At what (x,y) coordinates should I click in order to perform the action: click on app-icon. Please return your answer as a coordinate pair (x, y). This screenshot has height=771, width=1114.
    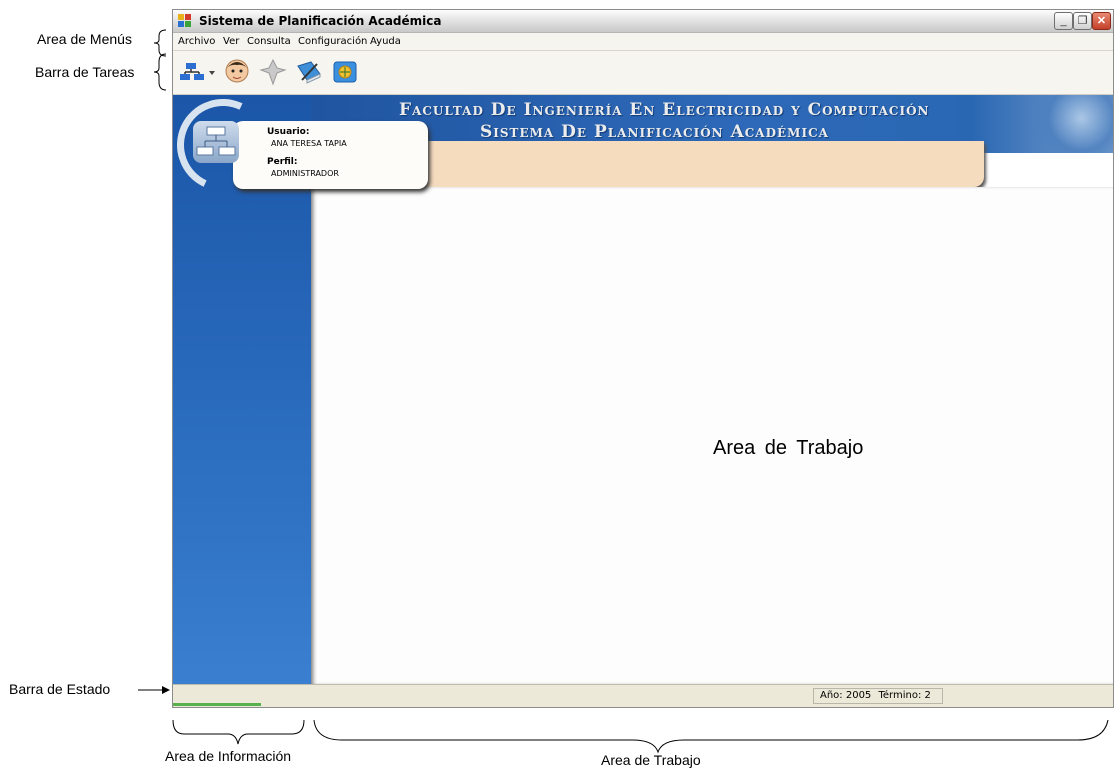
    Looking at the image, I should click on (185, 21).